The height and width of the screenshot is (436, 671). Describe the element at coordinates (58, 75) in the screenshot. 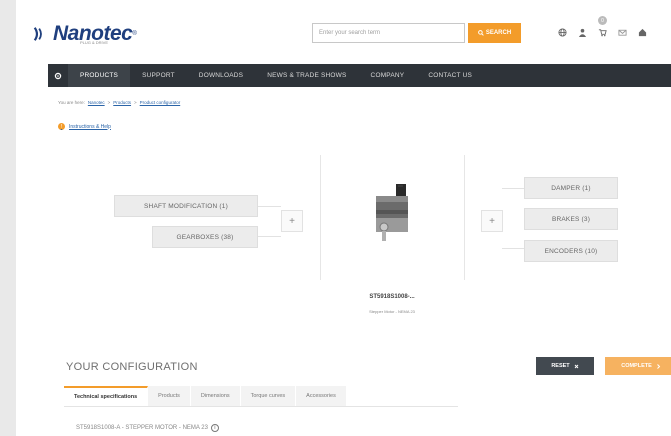

I see `nav-home-icon` at that location.